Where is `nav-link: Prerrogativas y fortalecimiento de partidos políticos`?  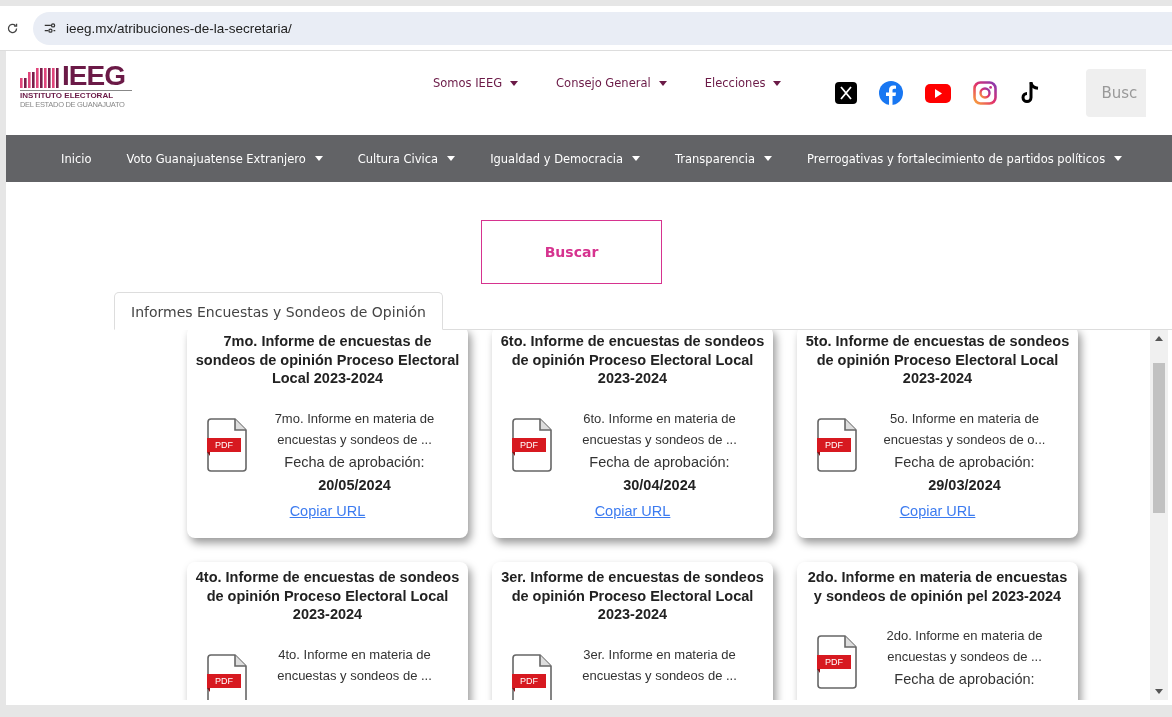
nav-link: Prerrogativas y fortalecimiento de partidos políticos is located at coordinates (956, 158).